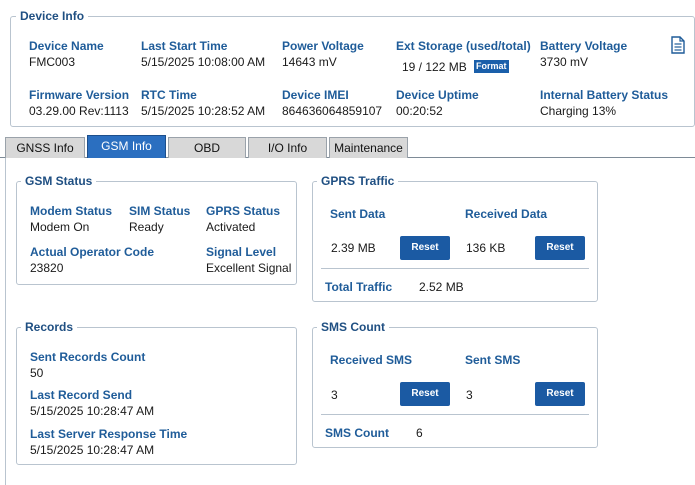  What do you see at coordinates (358, 214) in the screenshot?
I see `sent-data-label: Sent Data` at bounding box center [358, 214].